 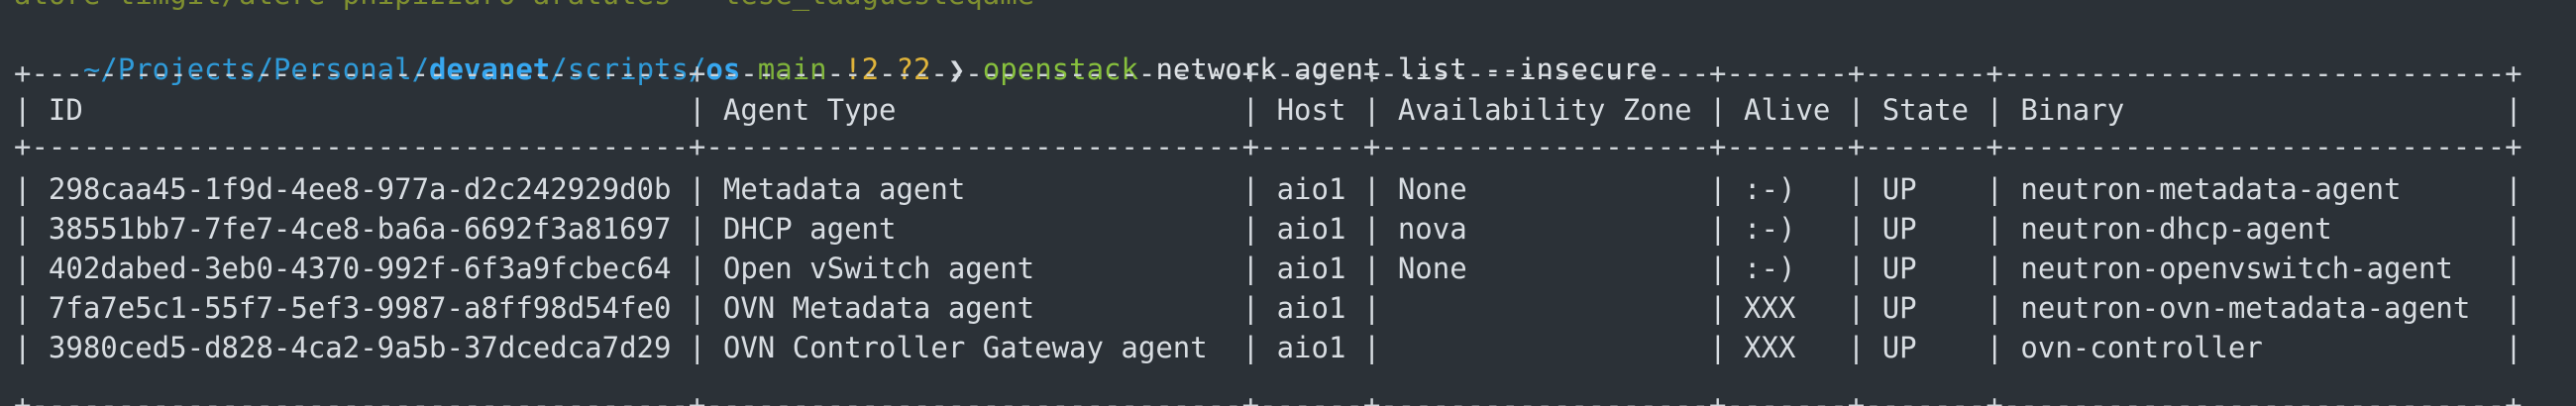 What do you see at coordinates (1926, 110) in the screenshot?
I see `table-header-cell: State` at bounding box center [1926, 110].